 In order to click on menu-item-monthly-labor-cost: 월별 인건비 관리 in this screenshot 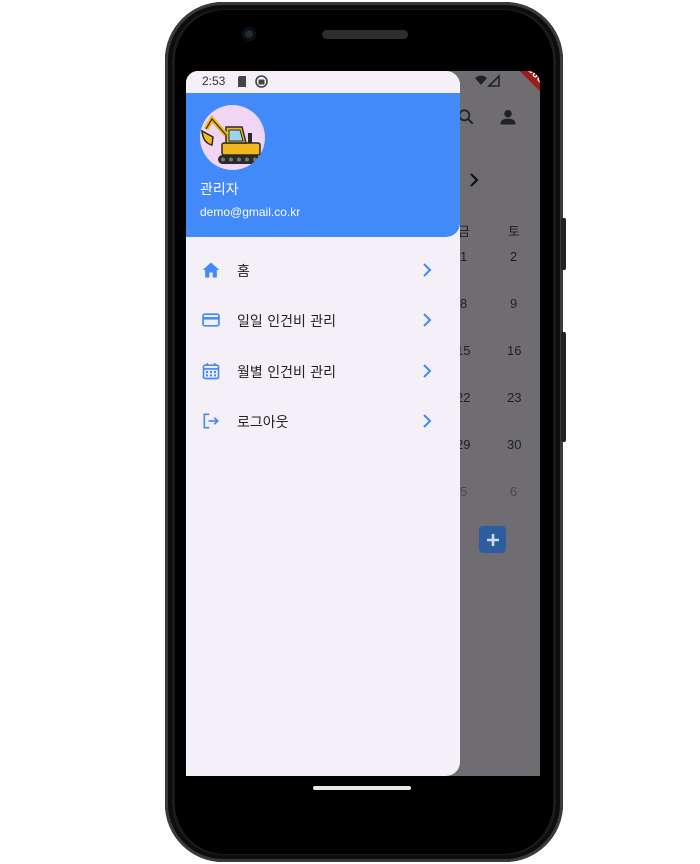, I will do `click(323, 371)`.